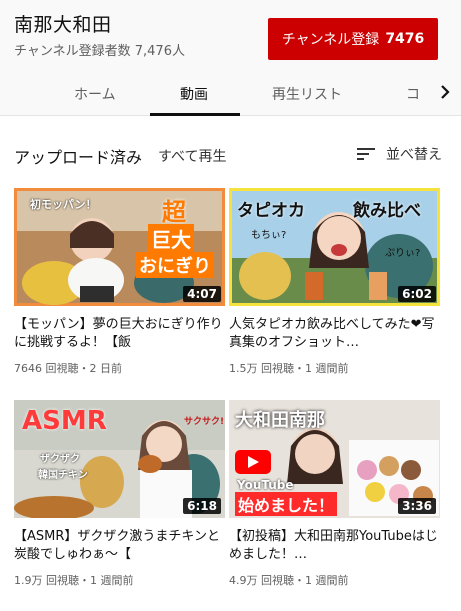 This screenshot has width=461, height=611. I want to click on sort-icon, so click(366, 154).